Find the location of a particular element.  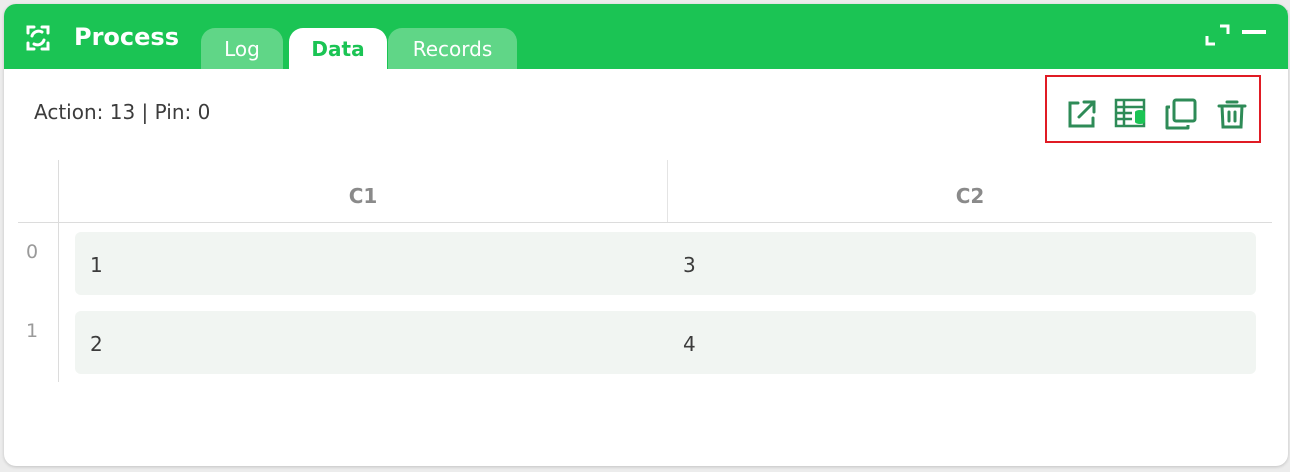

panel-header: Process Log Data Records is located at coordinates (646, 36).